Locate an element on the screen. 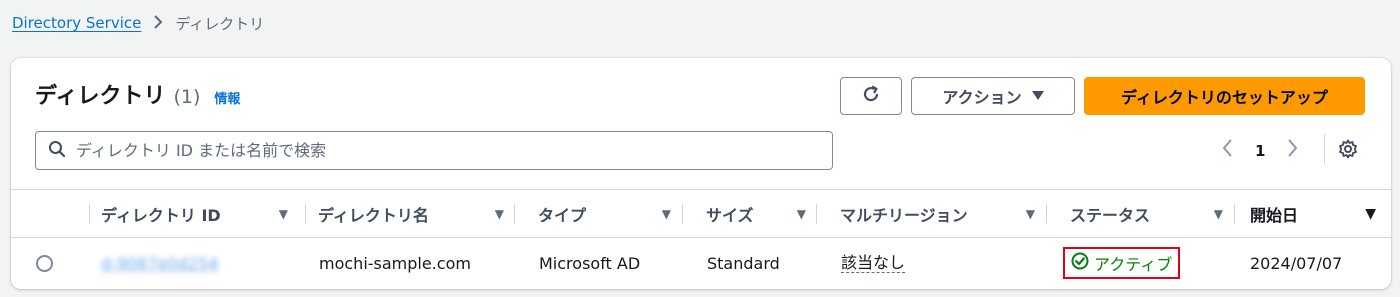 Image resolution: width=1400 pixels, height=297 pixels. cell-multi-region: 該当なし is located at coordinates (873, 263).